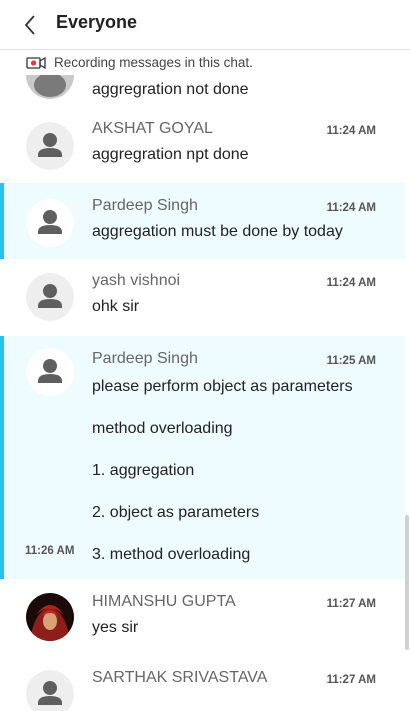 The image size is (410, 711). I want to click on sender-name: AKSHAT GOYAL, so click(152, 128).